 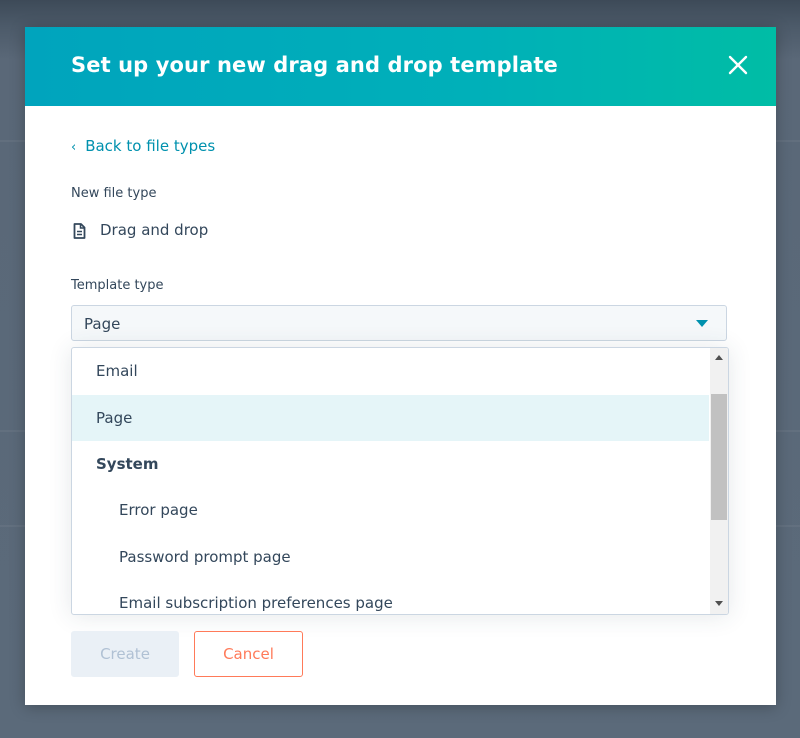 I want to click on chevron-left-icon: ‹, so click(x=74, y=147).